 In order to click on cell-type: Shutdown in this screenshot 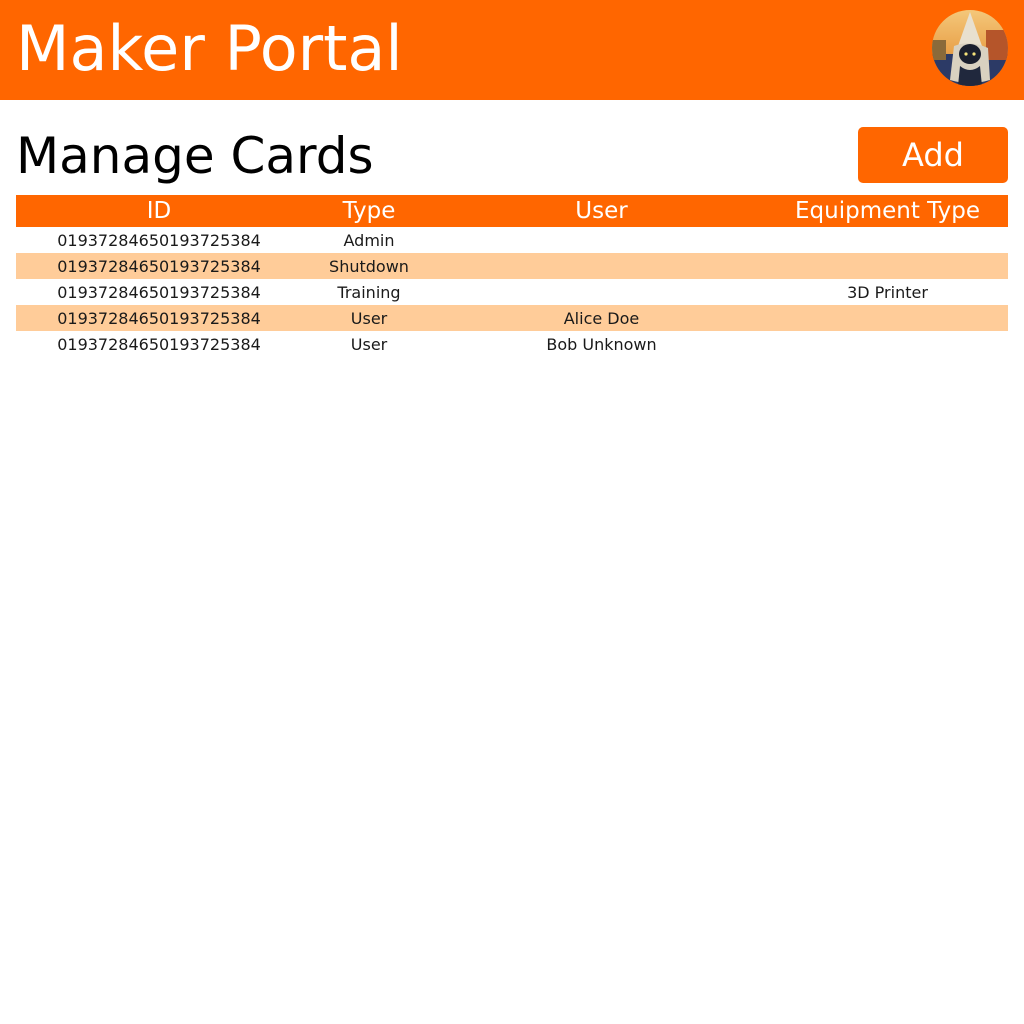, I will do `click(369, 266)`.